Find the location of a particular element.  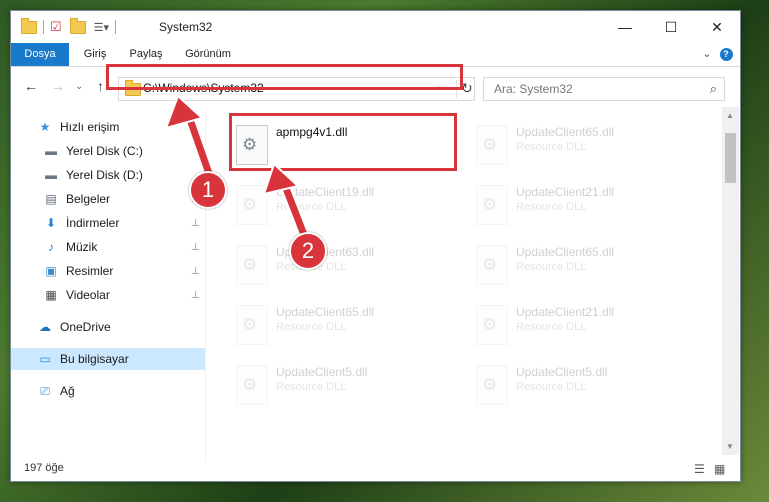

step-2-badge: 2 is located at coordinates (308, 251).